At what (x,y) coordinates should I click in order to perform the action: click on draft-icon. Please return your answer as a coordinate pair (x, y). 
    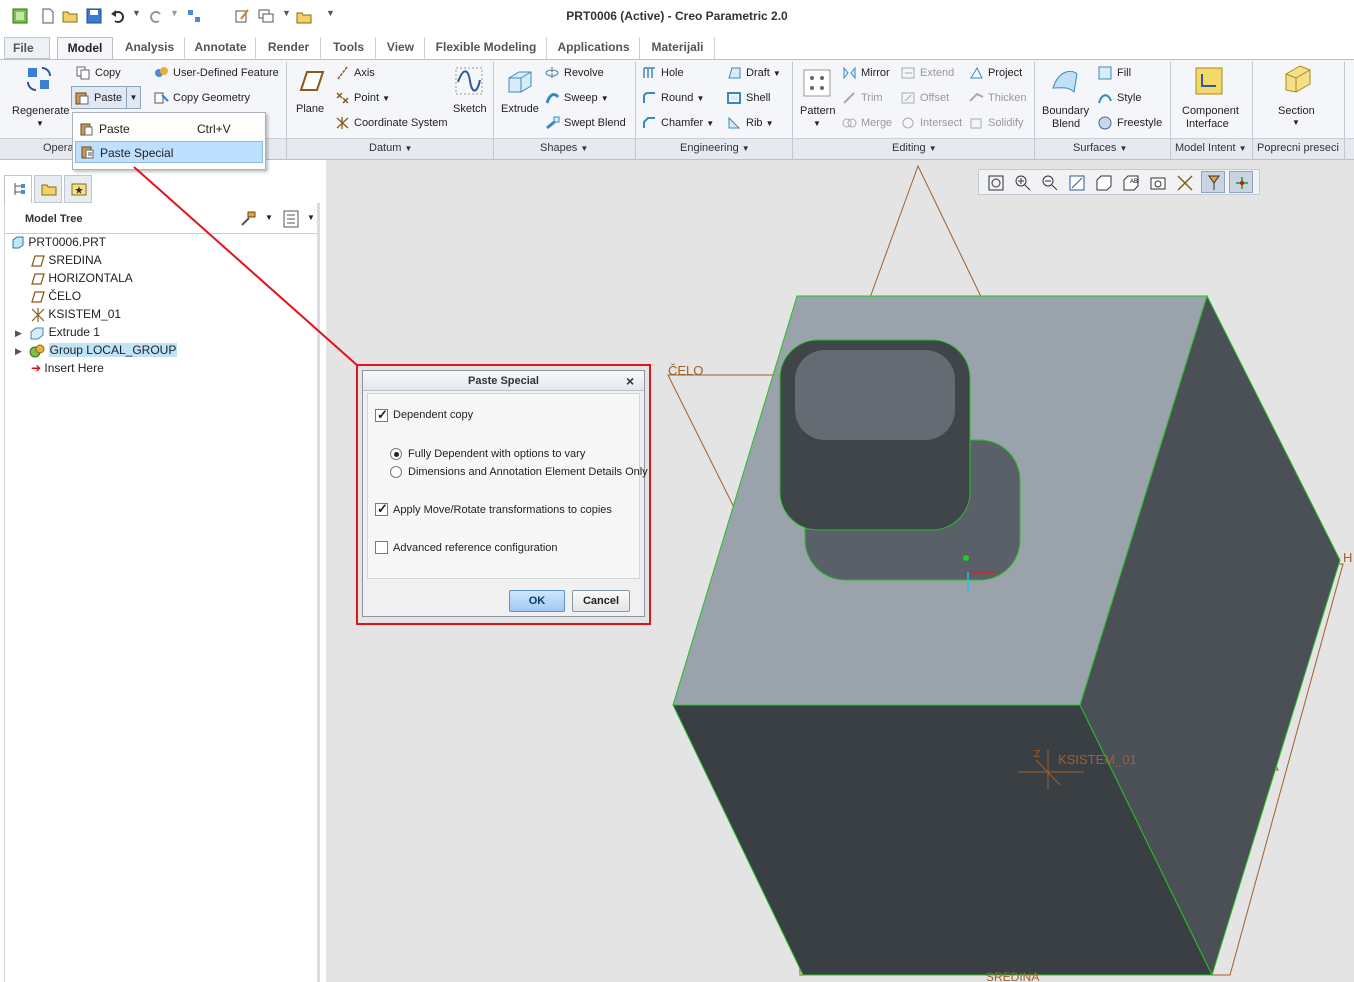
    Looking at the image, I should click on (734, 73).